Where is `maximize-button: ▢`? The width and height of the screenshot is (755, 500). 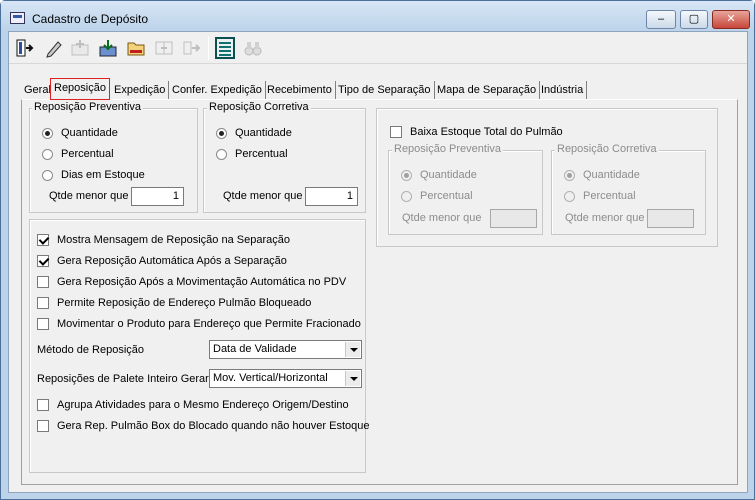
maximize-button: ▢ is located at coordinates (694, 19).